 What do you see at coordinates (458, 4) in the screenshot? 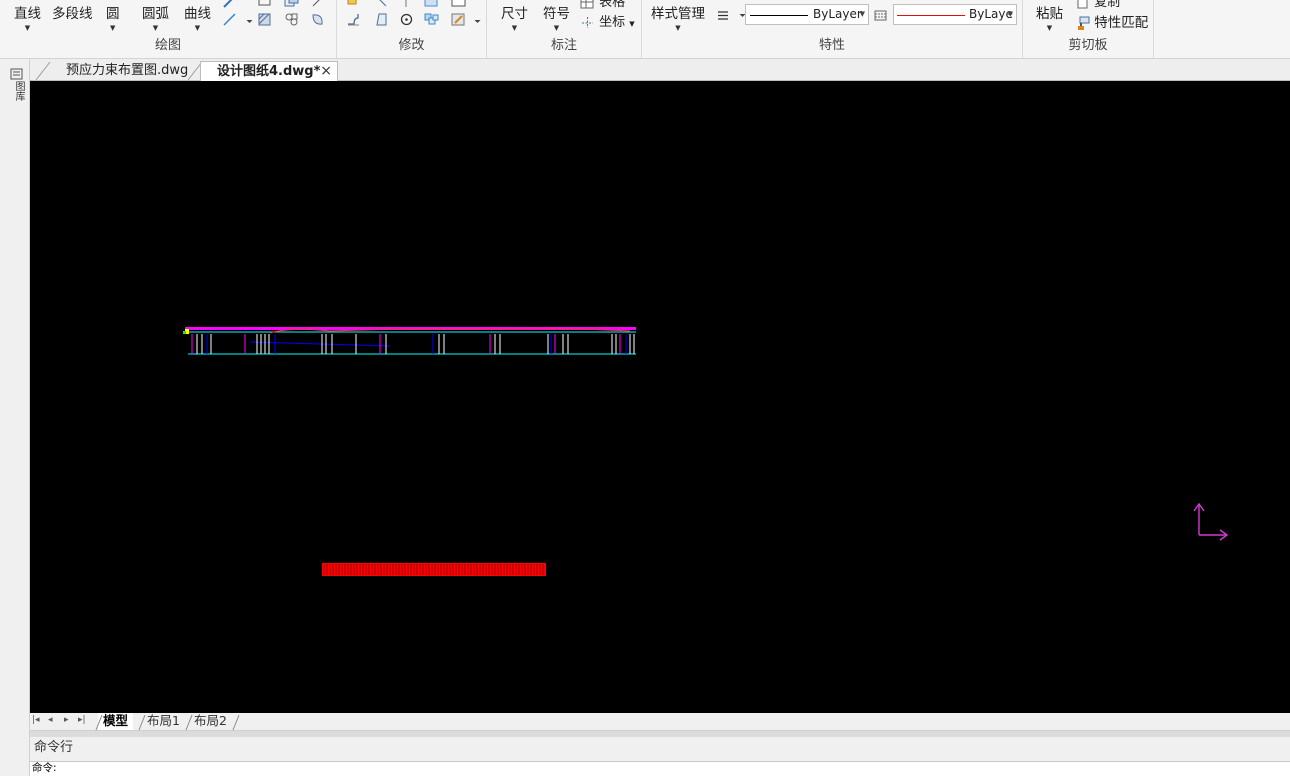
I see `explode-icon` at bounding box center [458, 4].